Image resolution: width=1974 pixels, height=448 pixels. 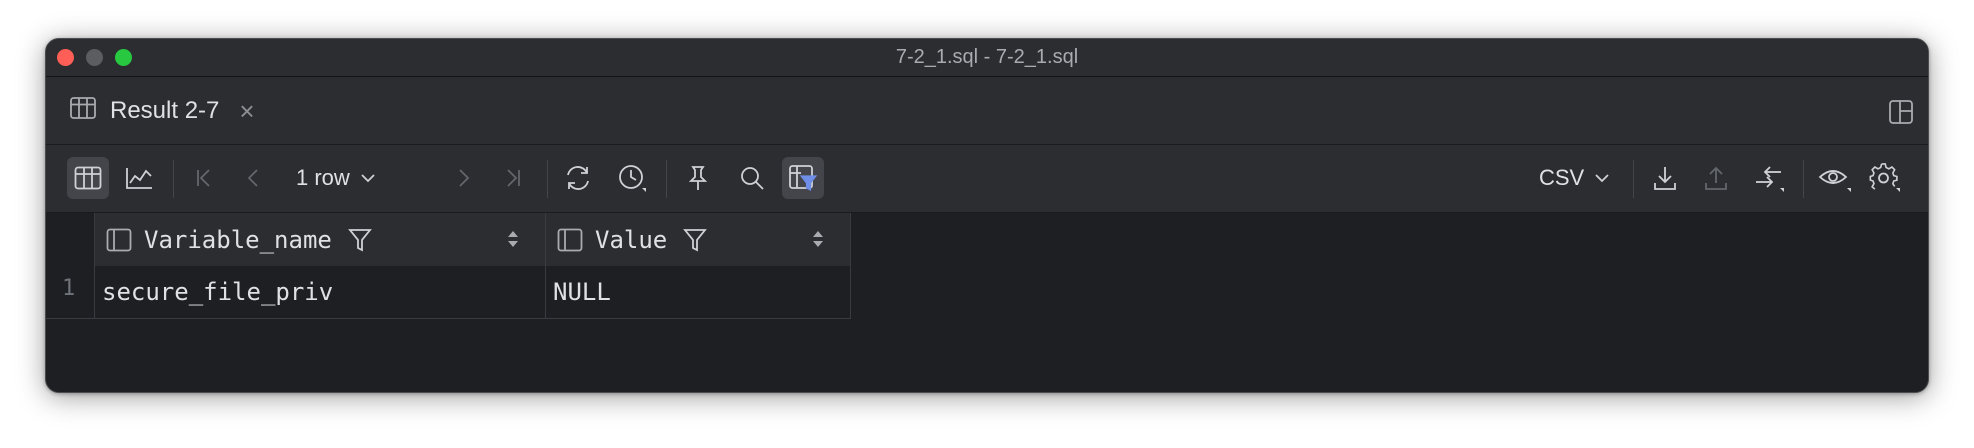 I want to click on compare-arrows-icon, so click(x=1770, y=179).